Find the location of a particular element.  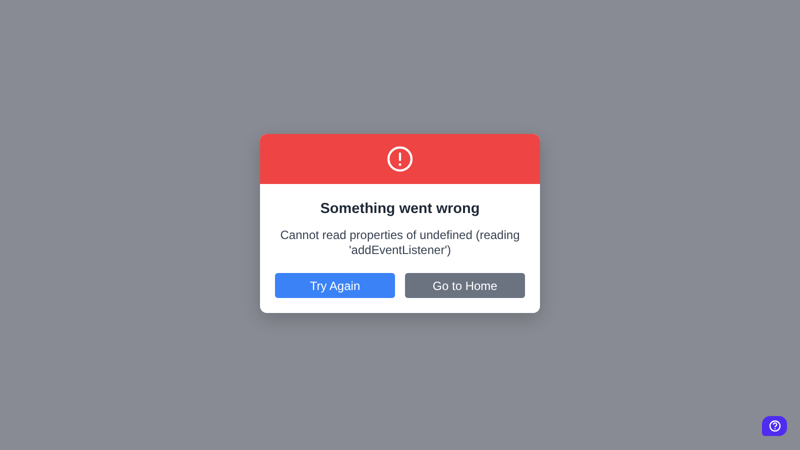

try-again-button: Try Again is located at coordinates (335, 285).